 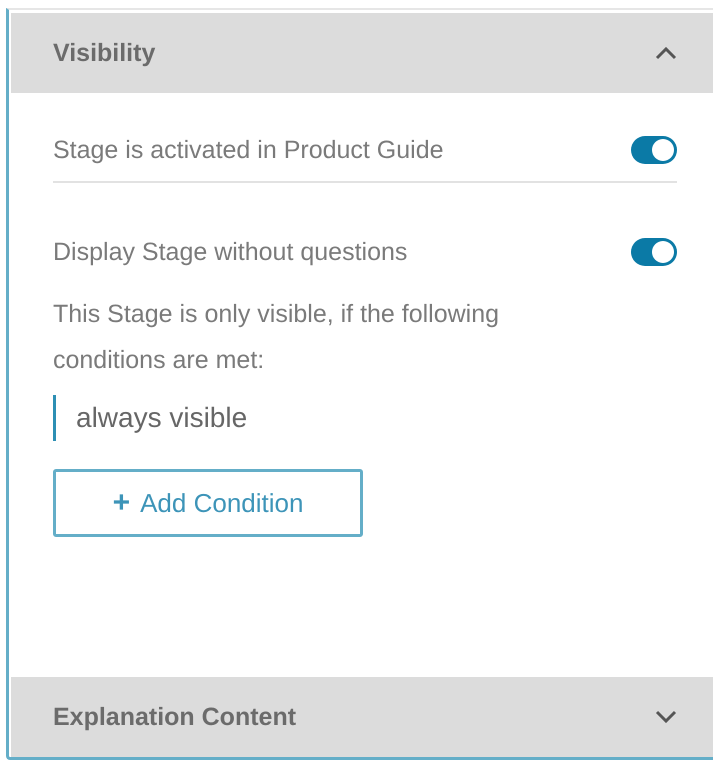 What do you see at coordinates (174, 717) in the screenshot?
I see `section-title: Explanation Content` at bounding box center [174, 717].